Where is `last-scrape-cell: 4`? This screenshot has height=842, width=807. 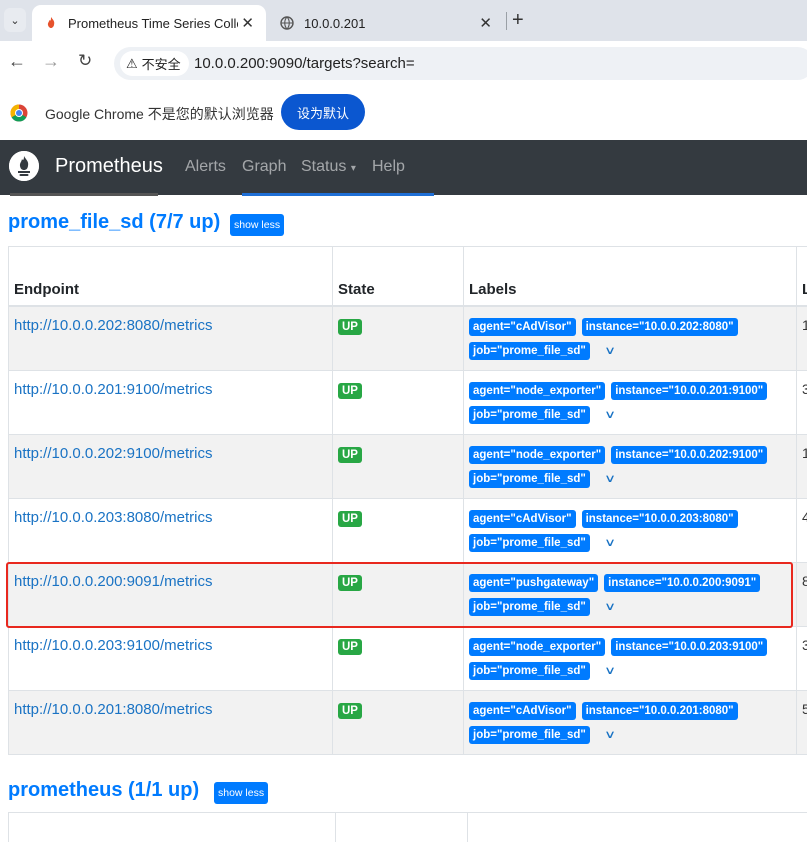 last-scrape-cell: 4 is located at coordinates (802, 530).